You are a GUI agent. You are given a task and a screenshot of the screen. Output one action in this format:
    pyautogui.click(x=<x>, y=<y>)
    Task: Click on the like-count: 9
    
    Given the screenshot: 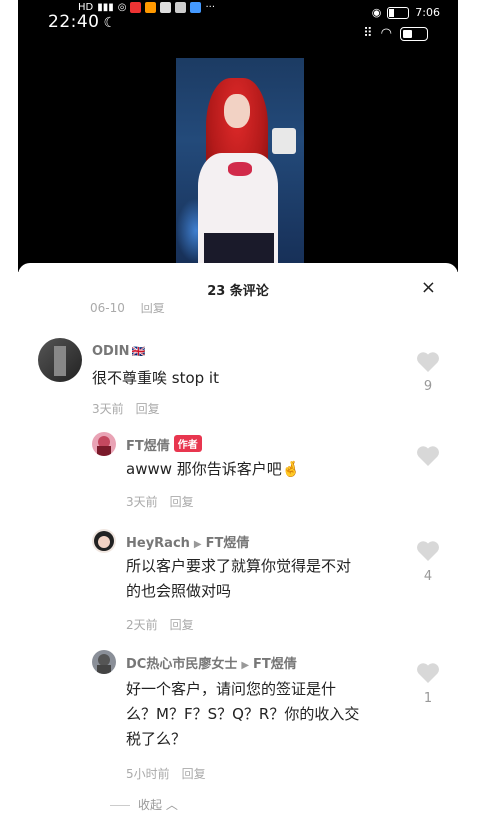 What is the action you would take?
    pyautogui.click(x=428, y=386)
    